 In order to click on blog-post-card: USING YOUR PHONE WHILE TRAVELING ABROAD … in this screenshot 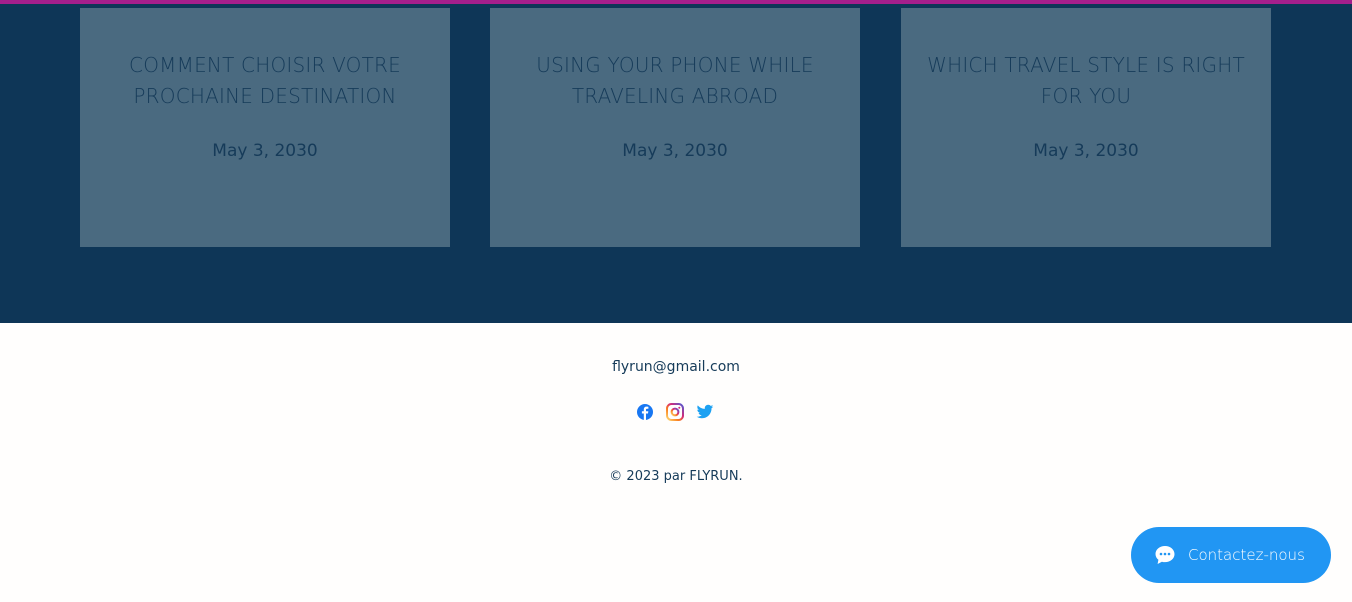, I will do `click(675, 127)`.